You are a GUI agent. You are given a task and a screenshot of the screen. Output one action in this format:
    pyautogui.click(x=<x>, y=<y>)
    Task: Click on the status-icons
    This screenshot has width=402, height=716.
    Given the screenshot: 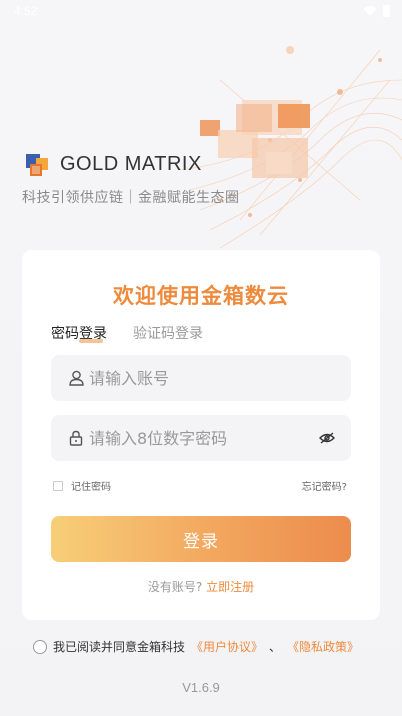 What is the action you would take?
    pyautogui.click(x=376, y=11)
    